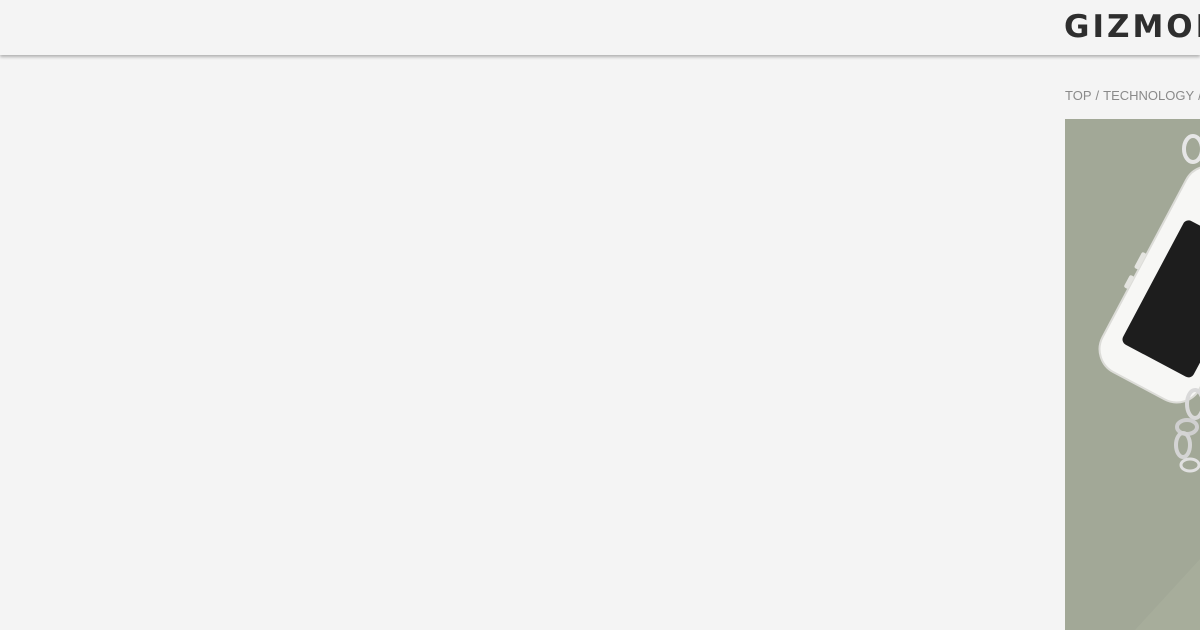  I want to click on phone-with-chain-image, so click(1149, 382).